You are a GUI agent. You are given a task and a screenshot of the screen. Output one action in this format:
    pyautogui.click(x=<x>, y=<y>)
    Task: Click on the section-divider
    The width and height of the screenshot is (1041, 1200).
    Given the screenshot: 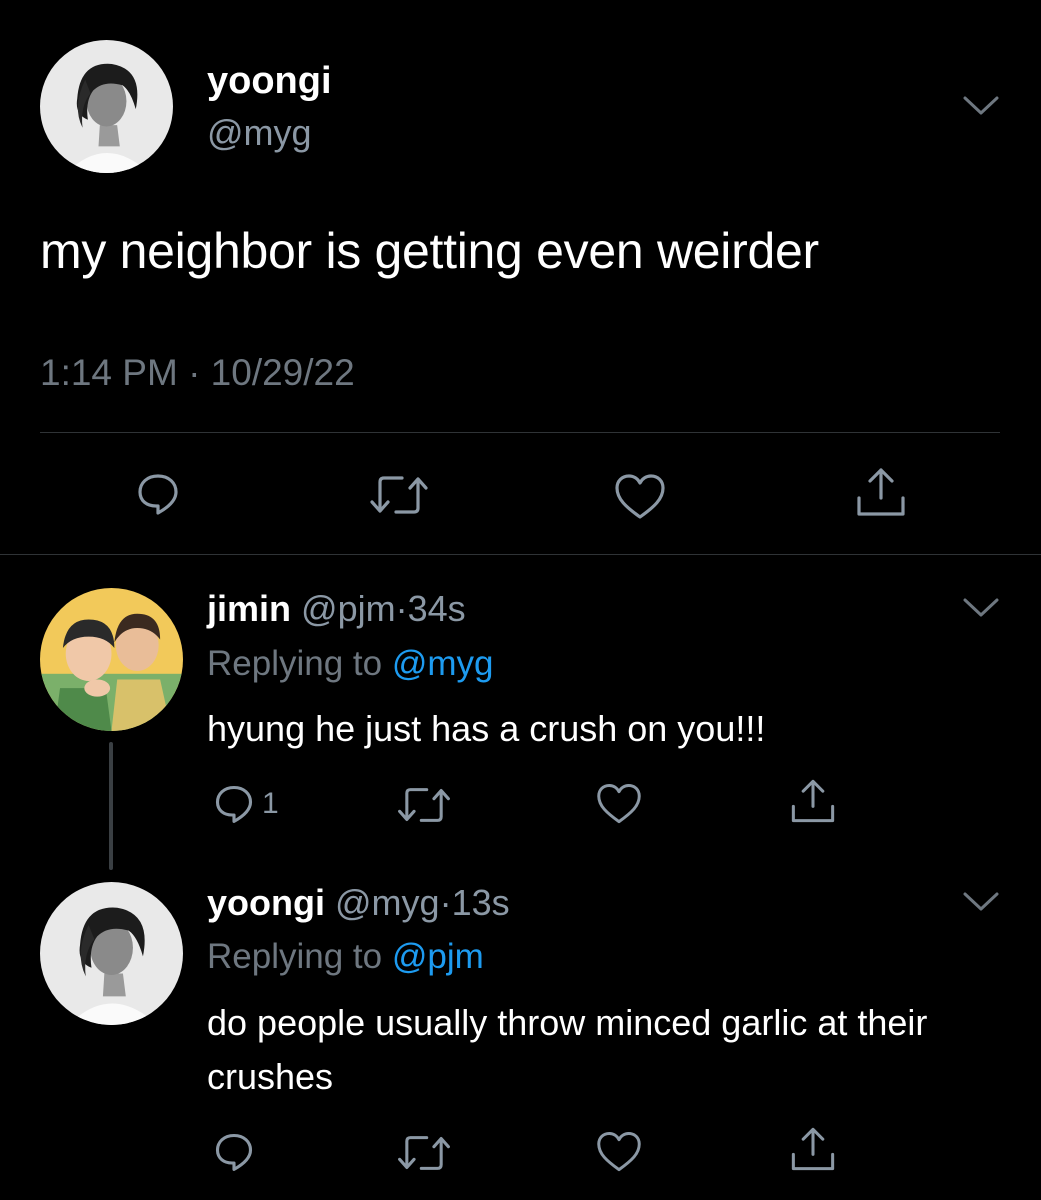 What is the action you would take?
    pyautogui.click(x=520, y=554)
    